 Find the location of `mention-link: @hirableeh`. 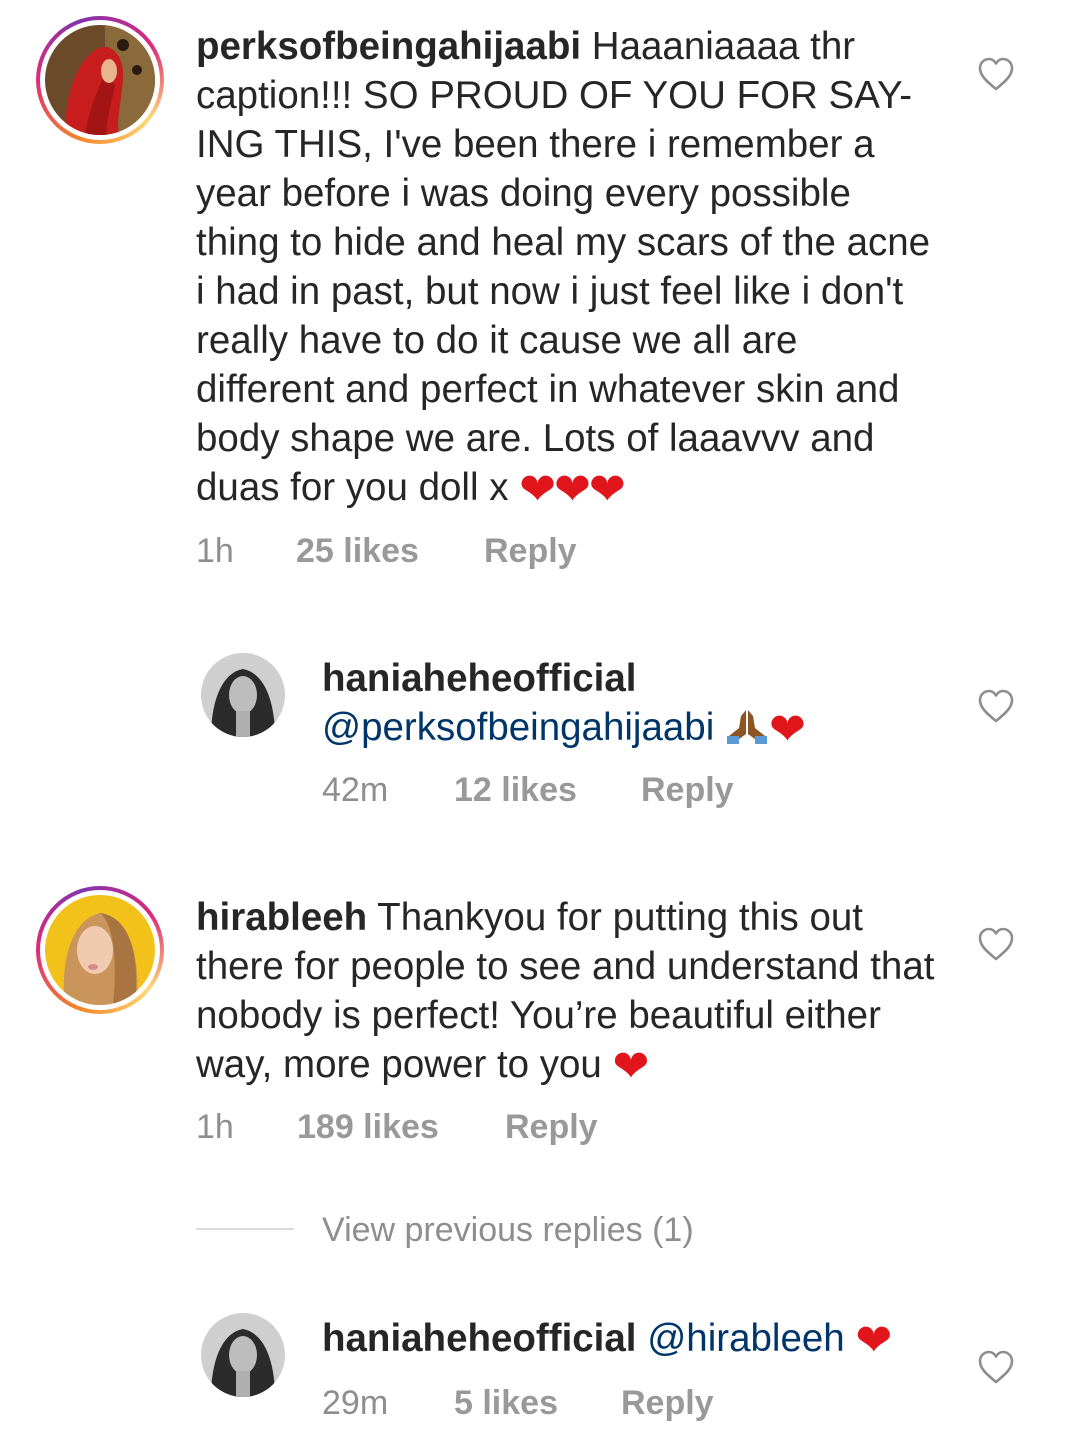

mention-link: @hirableeh is located at coordinates (745, 1338).